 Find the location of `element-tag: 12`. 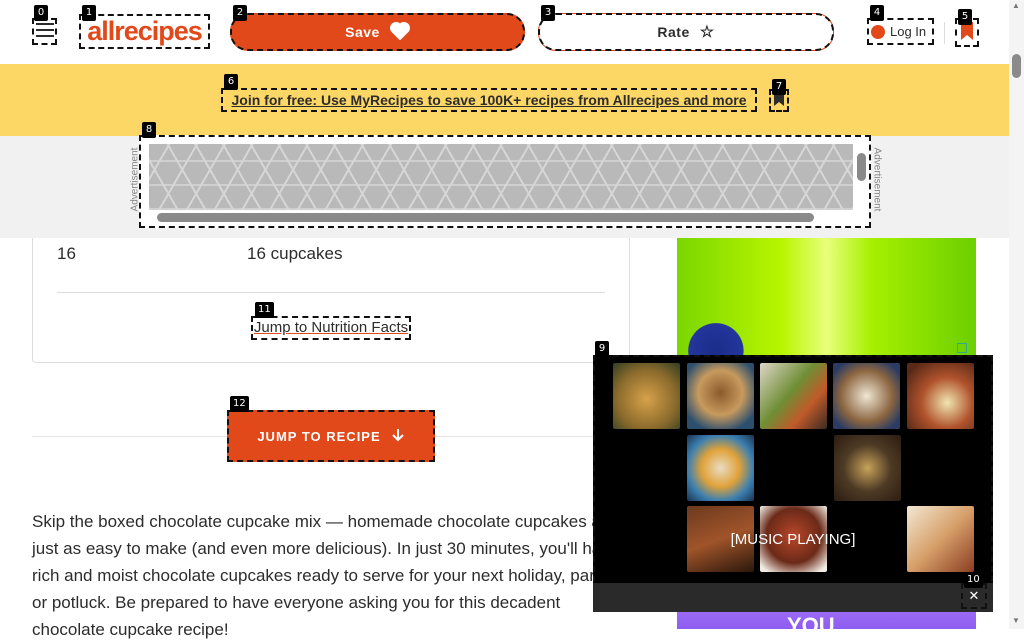

element-tag: 12 is located at coordinates (239, 404).